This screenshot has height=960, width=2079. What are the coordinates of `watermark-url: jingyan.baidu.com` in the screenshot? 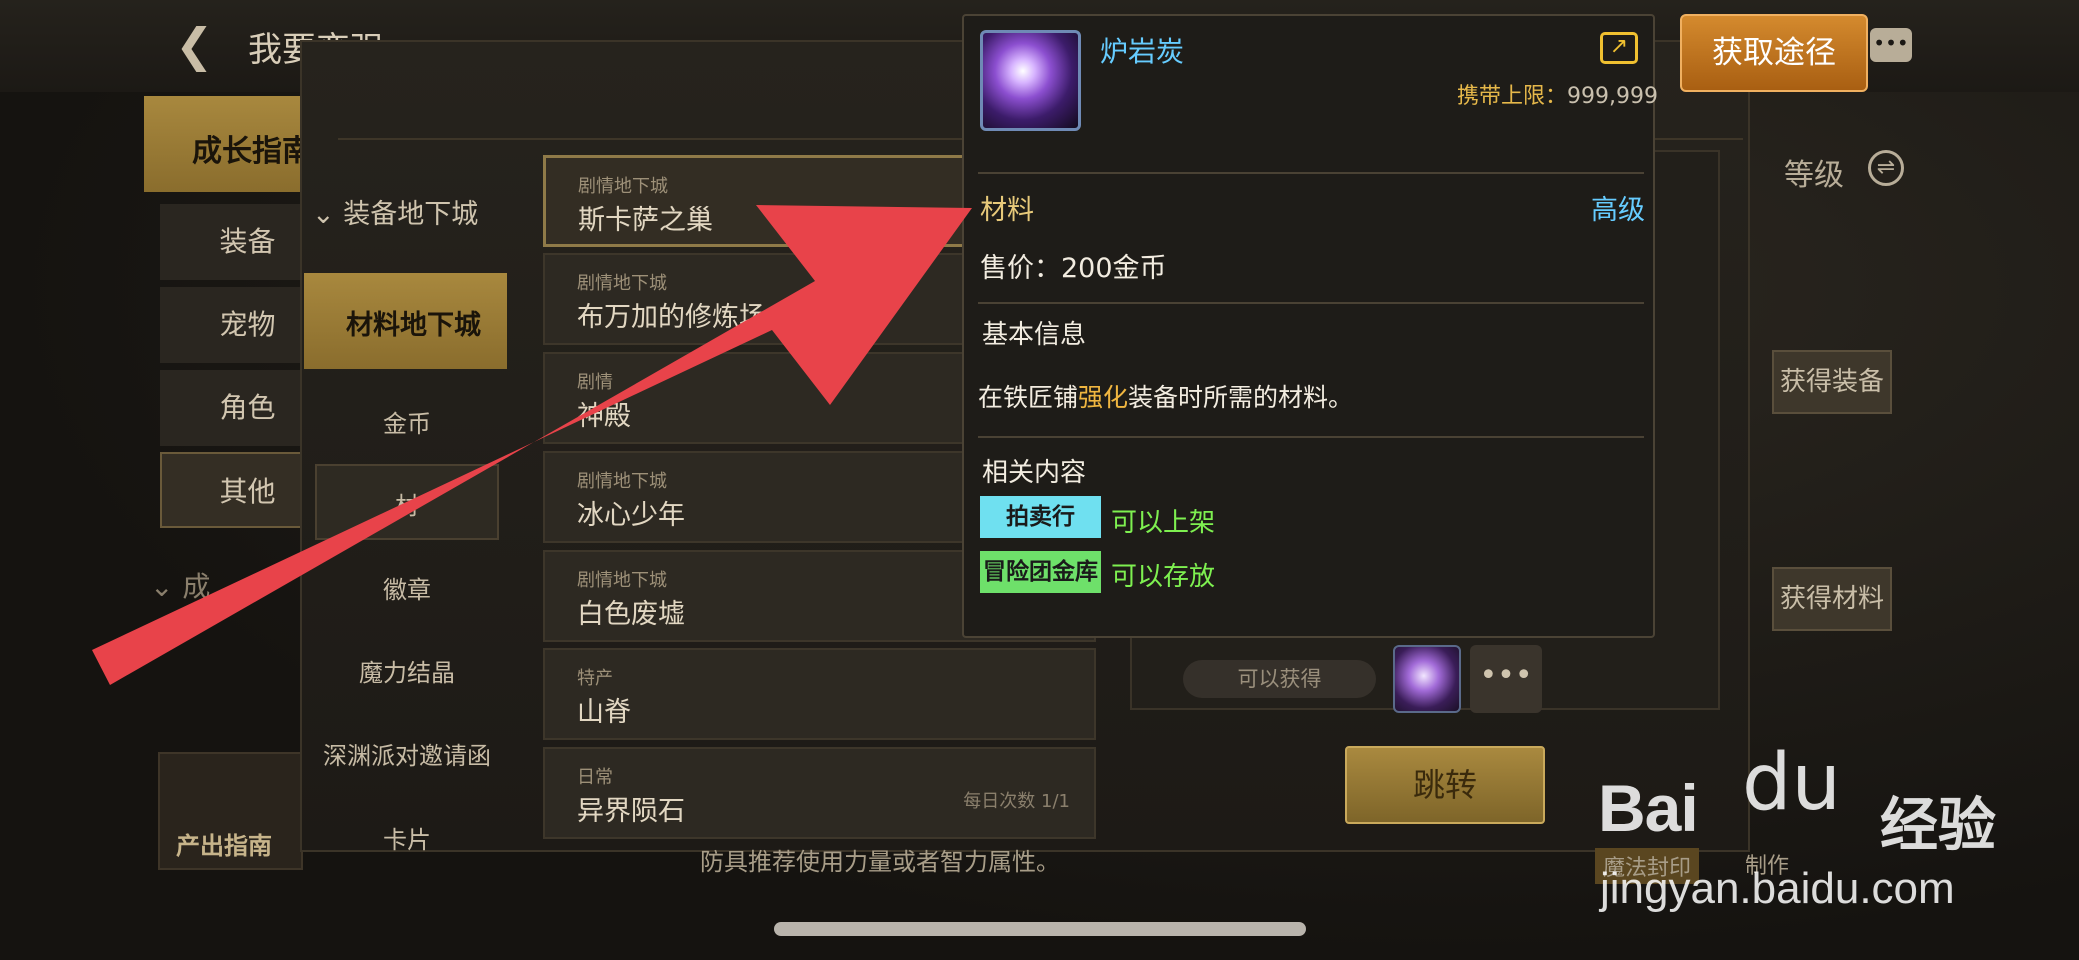 It's located at (1777, 888).